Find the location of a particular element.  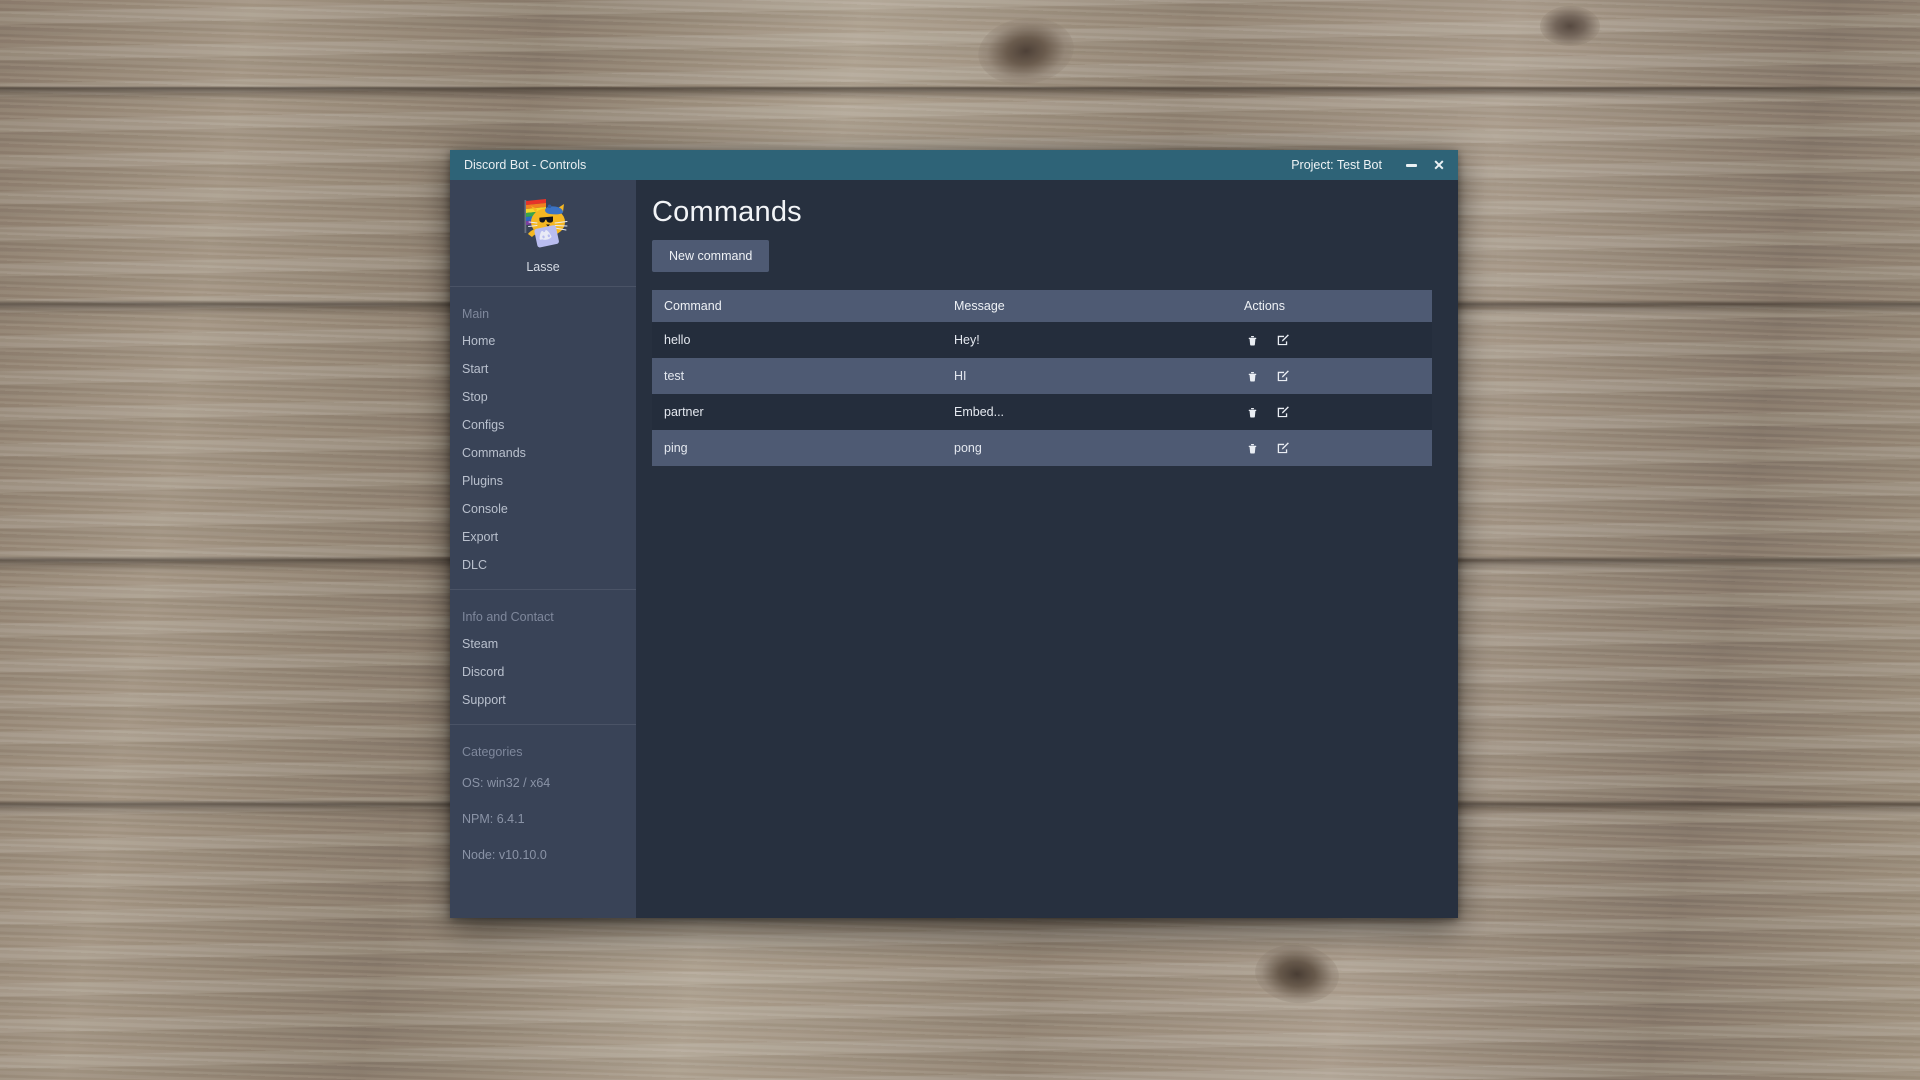

sidebar-item-steam: Steam is located at coordinates (543, 644).